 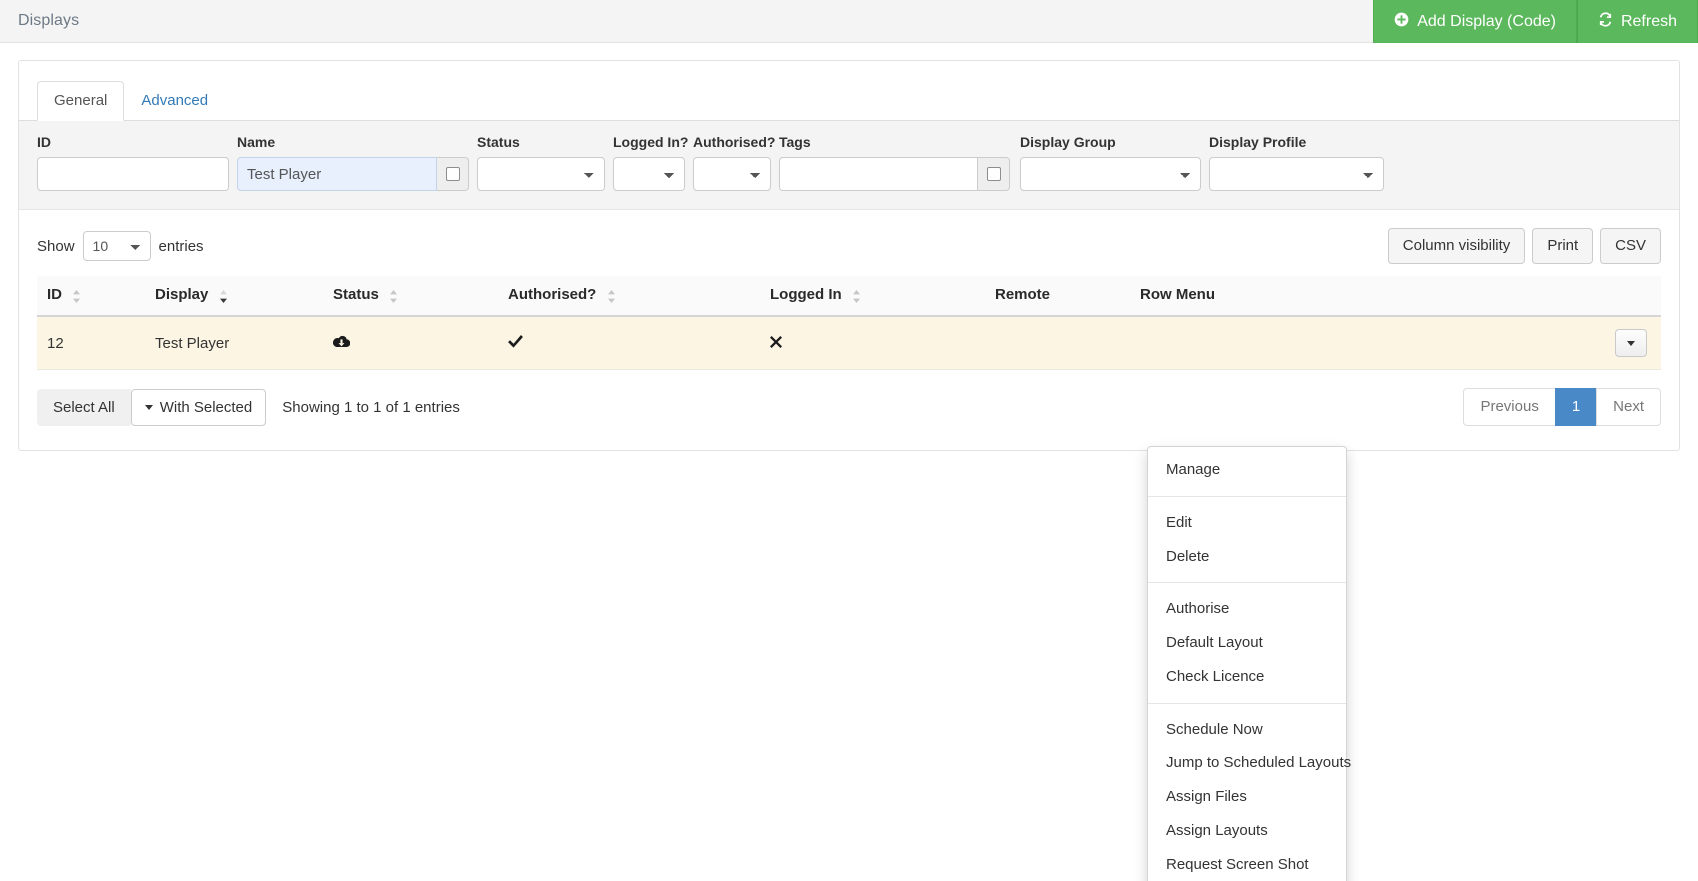 What do you see at coordinates (651, 142) in the screenshot?
I see `filter-logged-in-label: Logged In?` at bounding box center [651, 142].